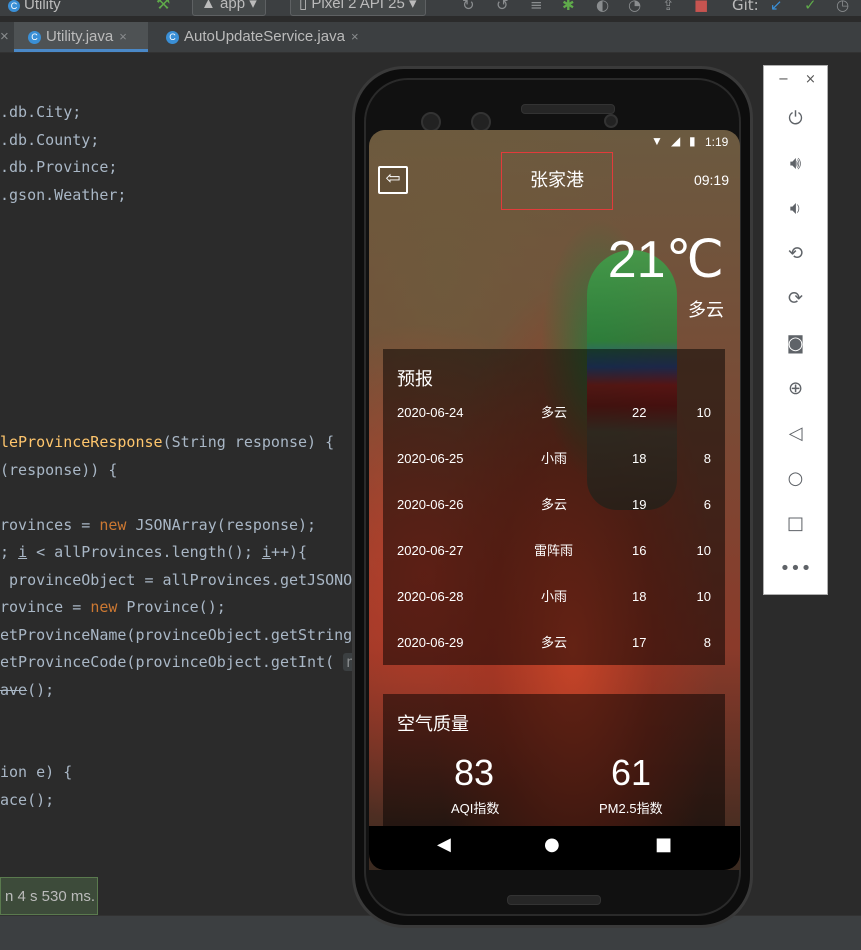  I want to click on front-camera-icon, so click(431, 122).